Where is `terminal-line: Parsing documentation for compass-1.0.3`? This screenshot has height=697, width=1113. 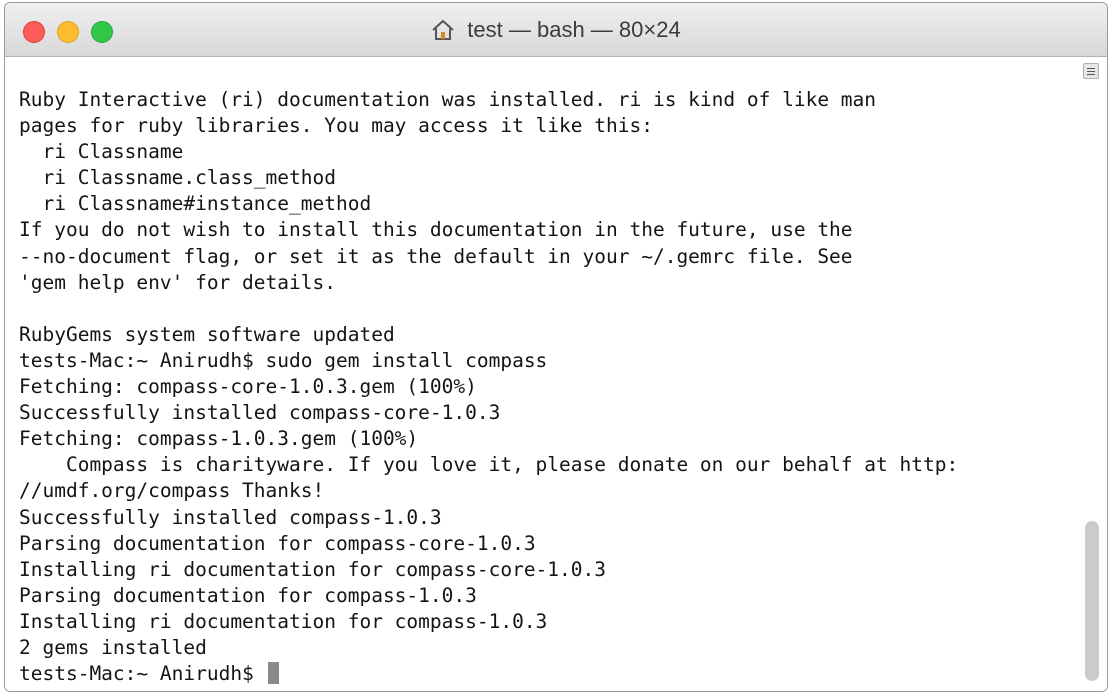 terminal-line: Parsing documentation for compass-1.0.3 is located at coordinates (248, 595).